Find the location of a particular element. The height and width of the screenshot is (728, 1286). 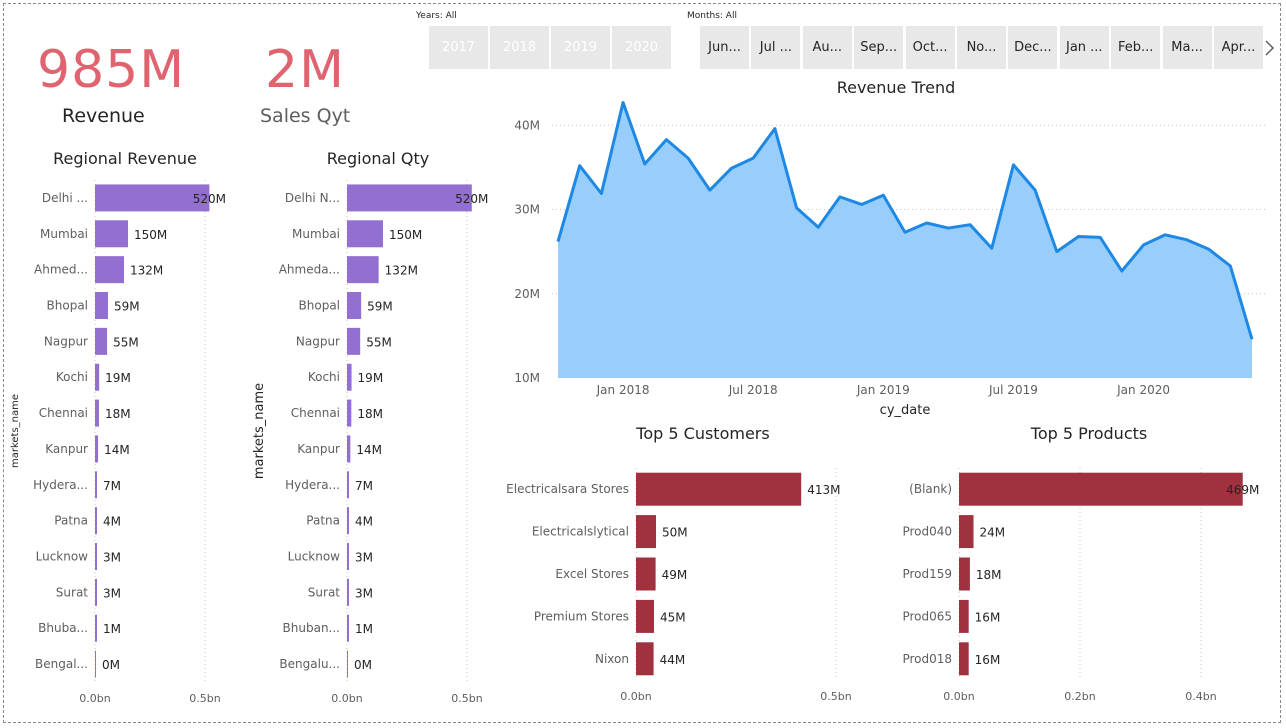

y-tick-label: 10M is located at coordinates (527, 378).